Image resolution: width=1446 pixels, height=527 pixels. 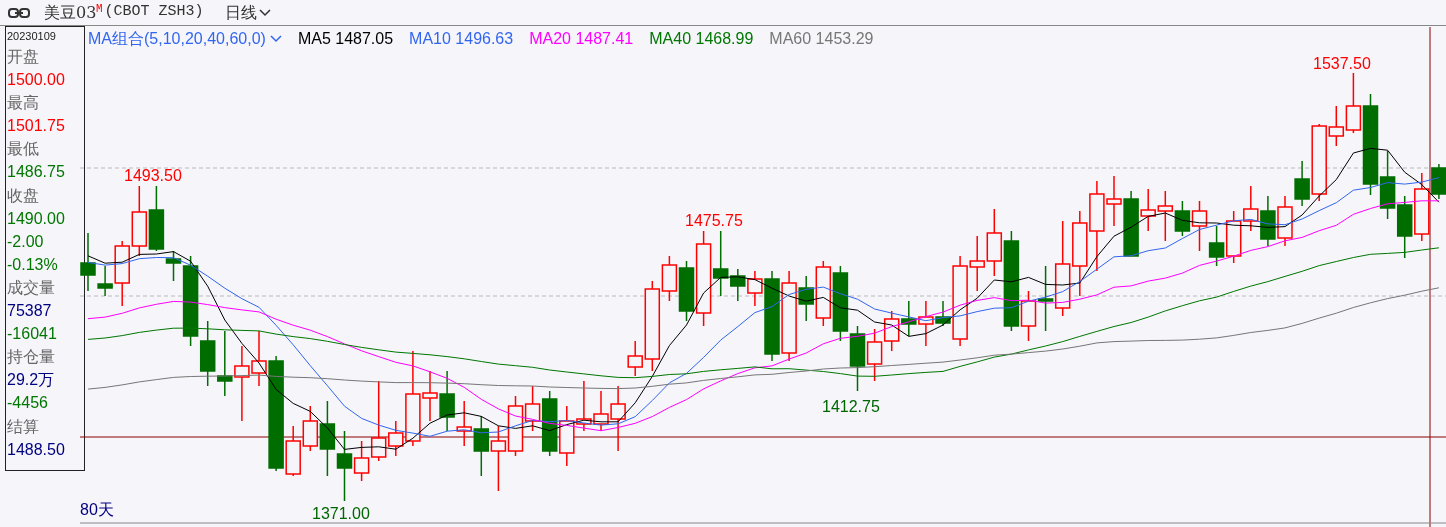 I want to click on range-label: 80天, so click(x=97, y=510).